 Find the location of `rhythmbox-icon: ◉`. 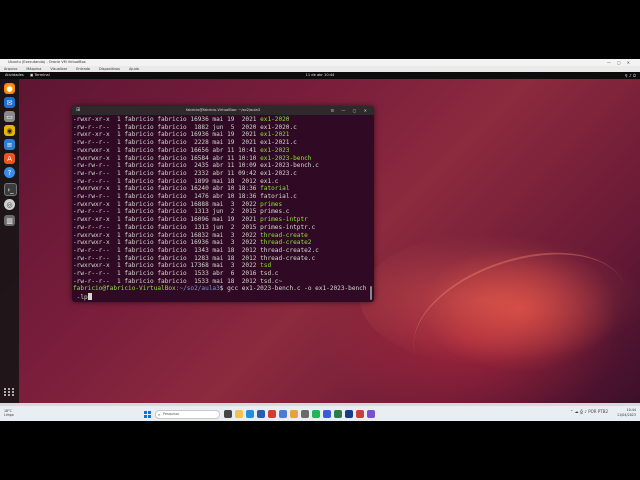

rhythmbox-icon: ◉ is located at coordinates (9, 130).